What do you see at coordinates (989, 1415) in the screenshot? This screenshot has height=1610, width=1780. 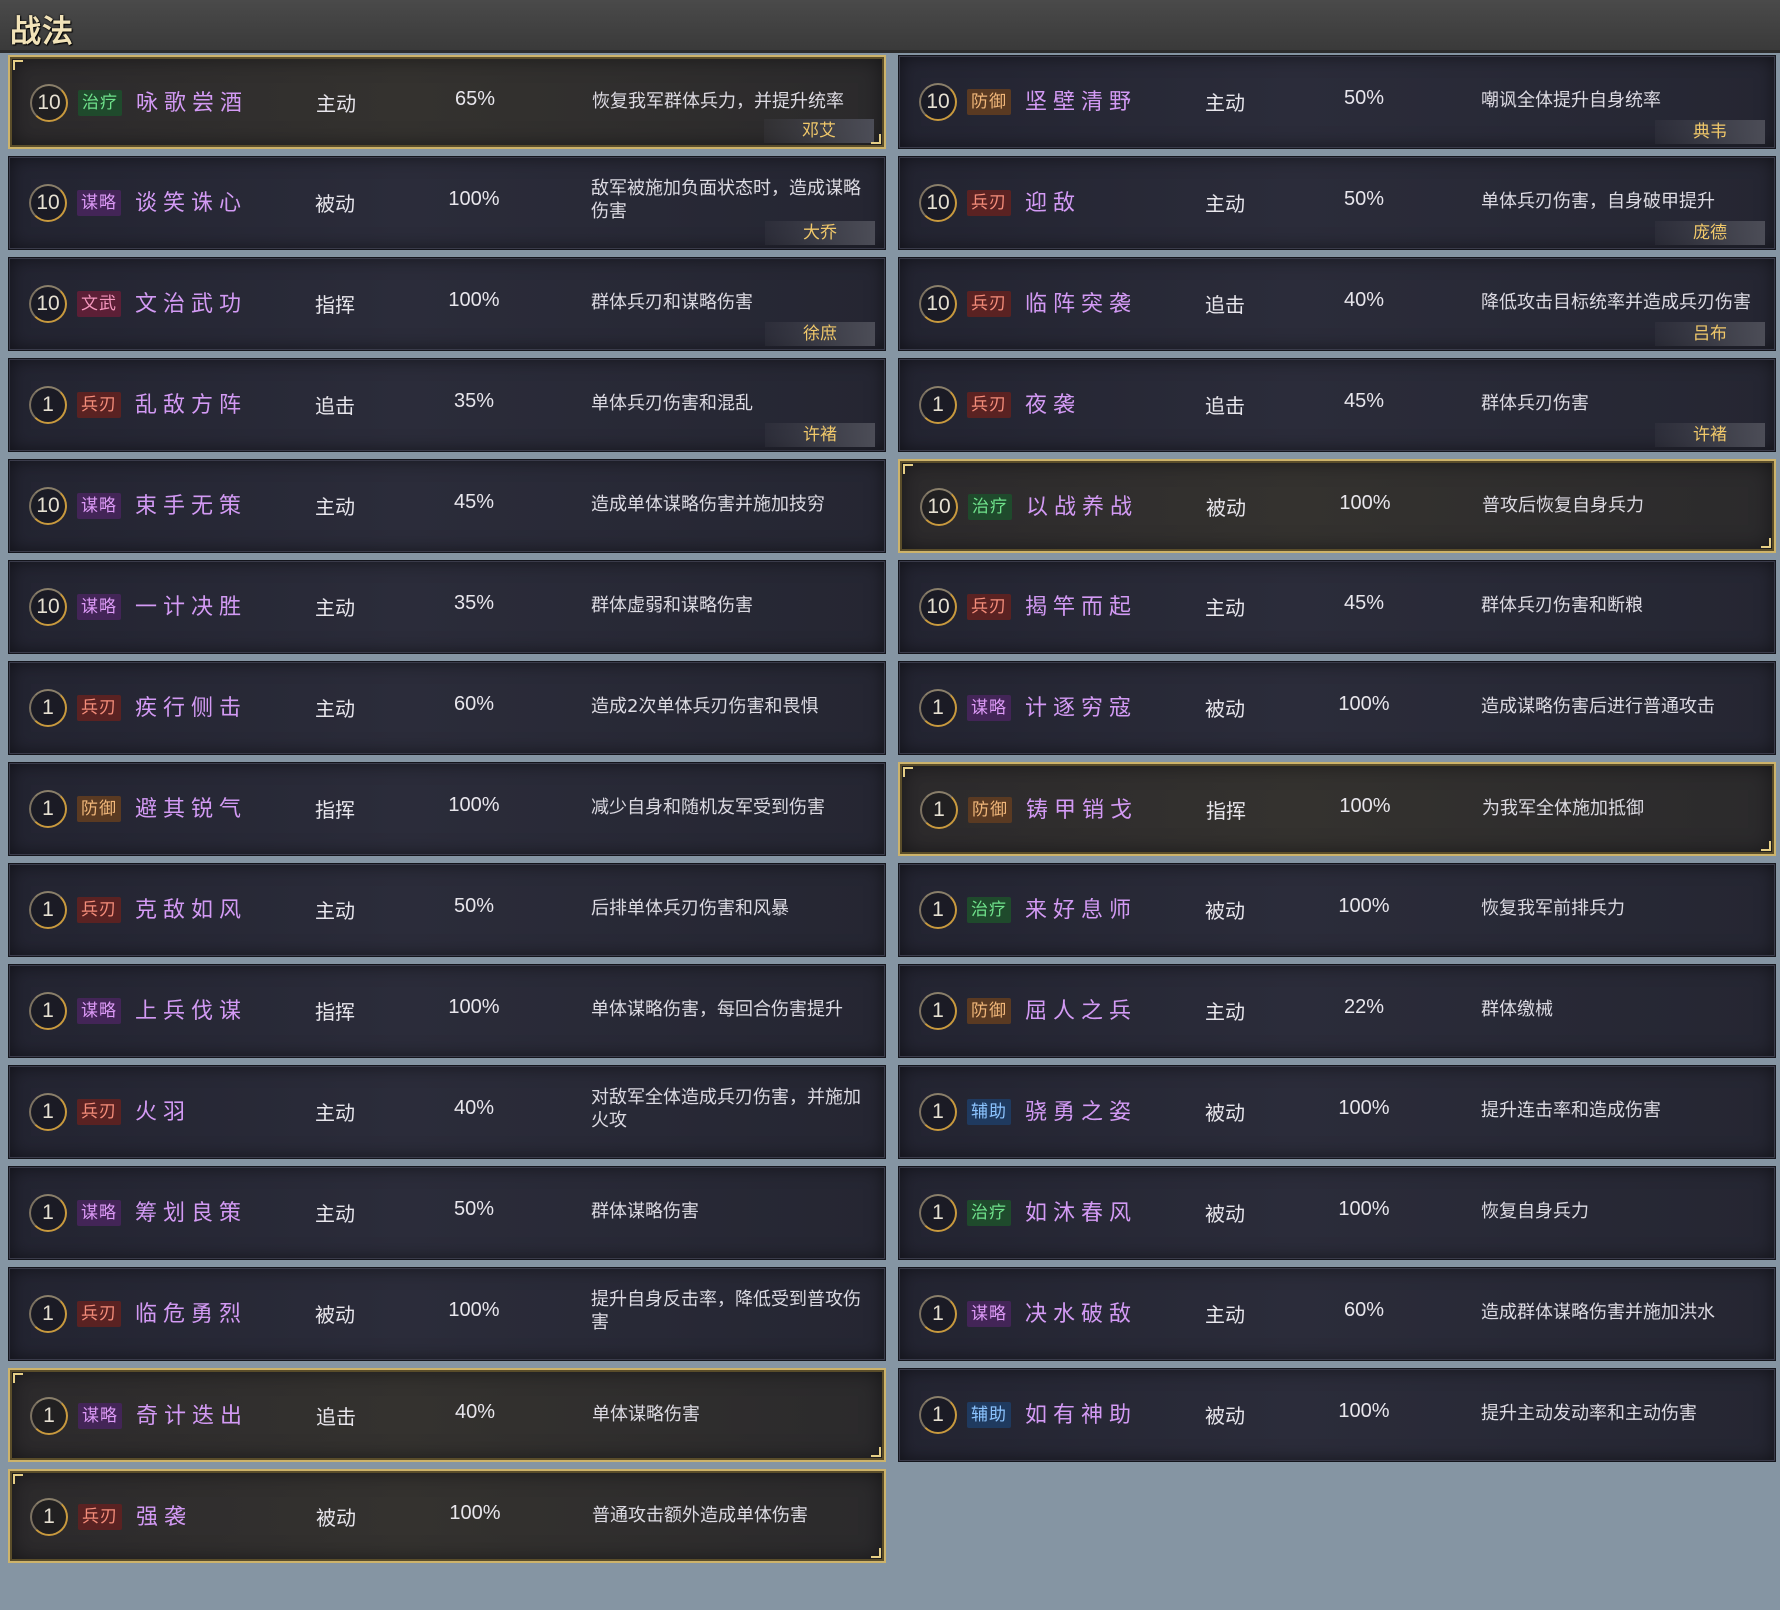 I see `skill-category-tag: 辅助` at bounding box center [989, 1415].